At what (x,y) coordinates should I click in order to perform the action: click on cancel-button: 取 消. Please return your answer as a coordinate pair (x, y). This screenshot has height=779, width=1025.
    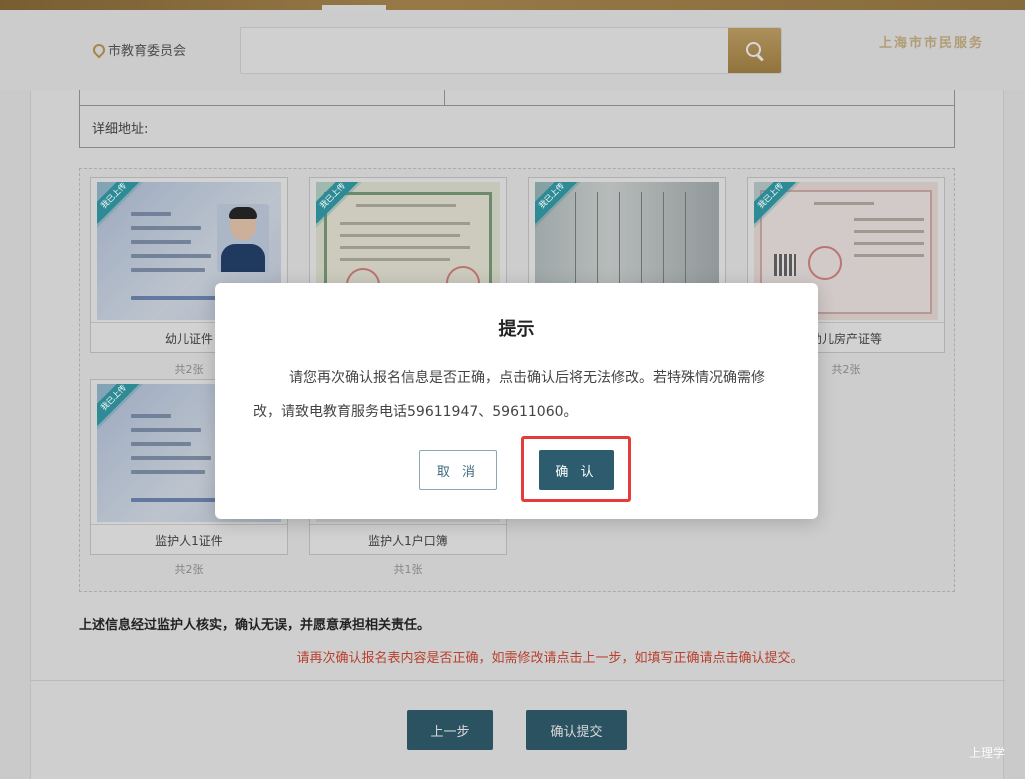
    Looking at the image, I should click on (458, 470).